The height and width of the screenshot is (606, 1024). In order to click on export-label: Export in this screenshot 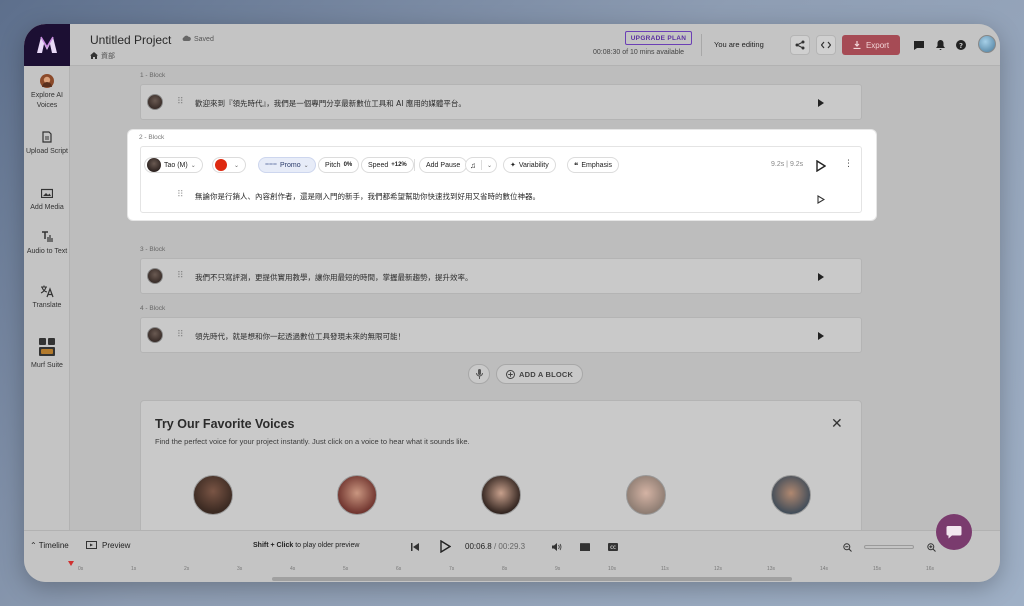, I will do `click(877, 45)`.